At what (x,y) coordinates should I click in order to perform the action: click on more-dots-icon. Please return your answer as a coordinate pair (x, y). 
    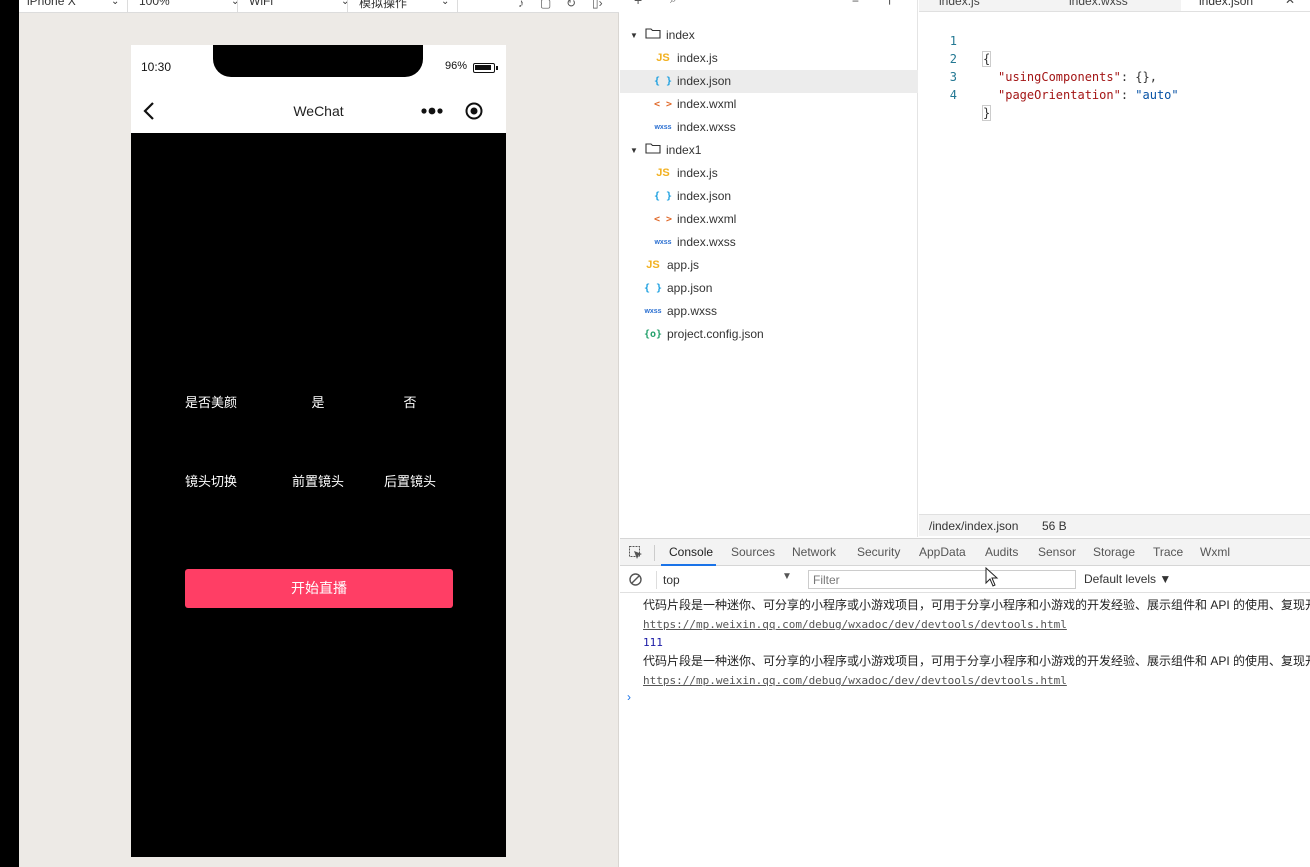
    Looking at the image, I should click on (432, 111).